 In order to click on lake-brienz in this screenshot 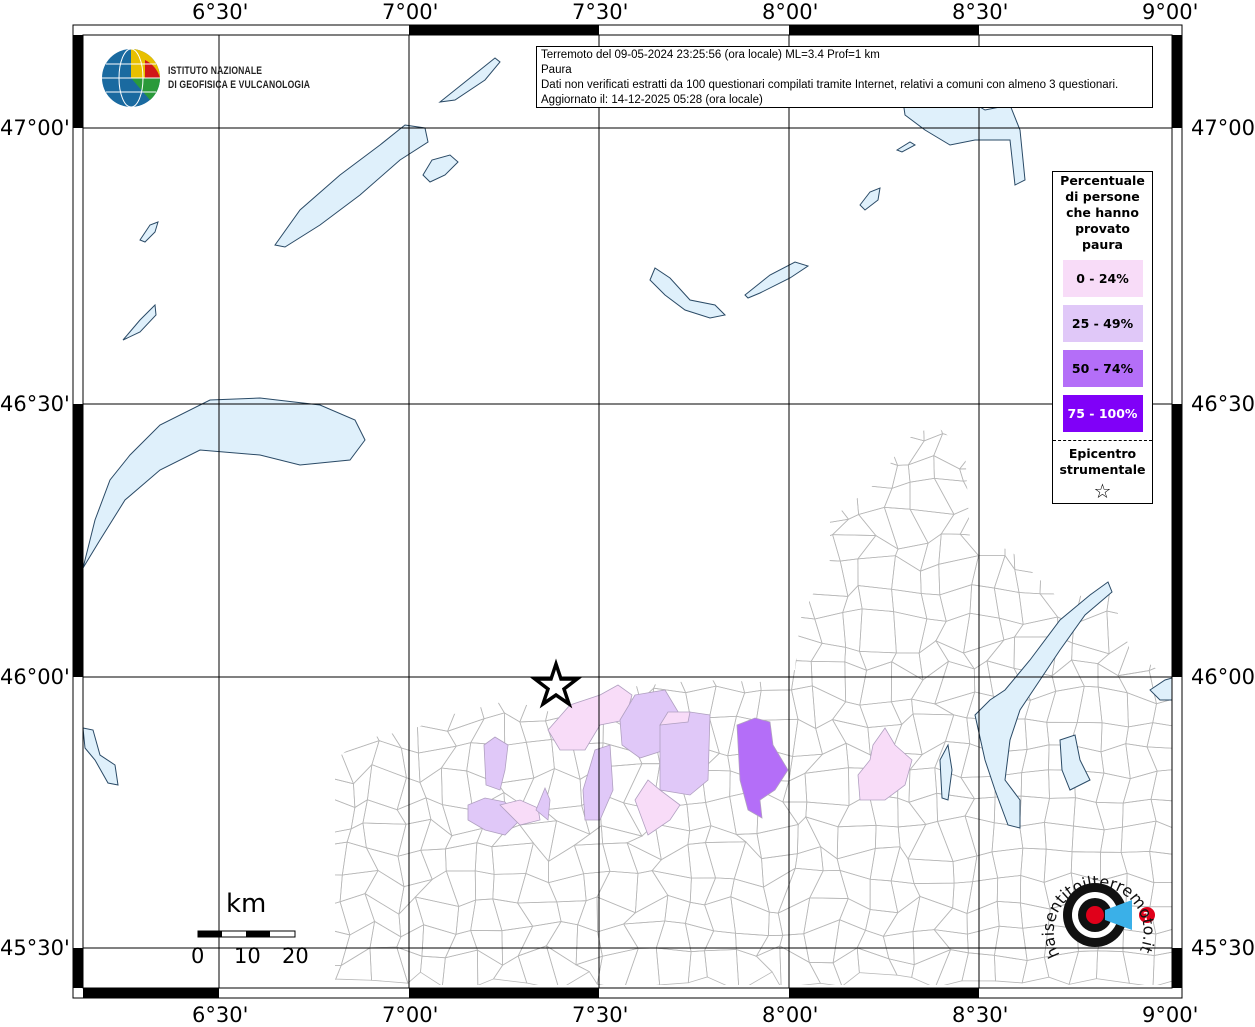, I will do `click(777, 280)`.